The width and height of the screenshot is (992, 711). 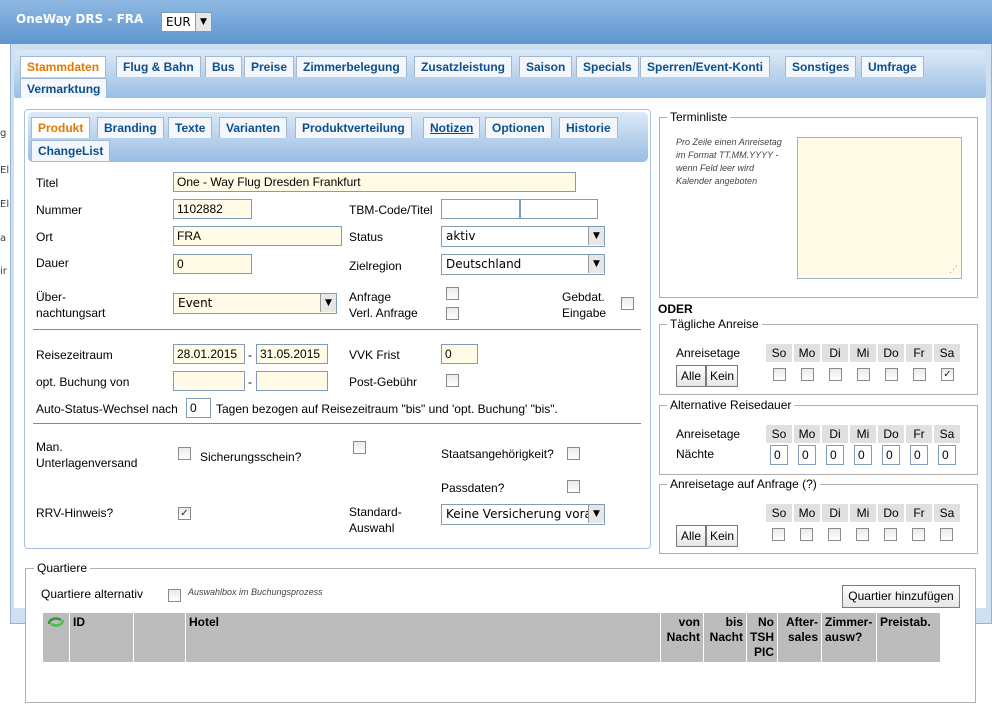 I want to click on naechte-input-sa: 0, so click(x=947, y=455).